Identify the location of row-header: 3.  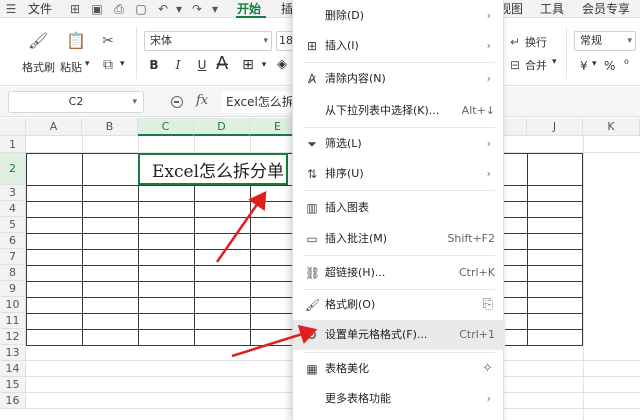
(13, 193).